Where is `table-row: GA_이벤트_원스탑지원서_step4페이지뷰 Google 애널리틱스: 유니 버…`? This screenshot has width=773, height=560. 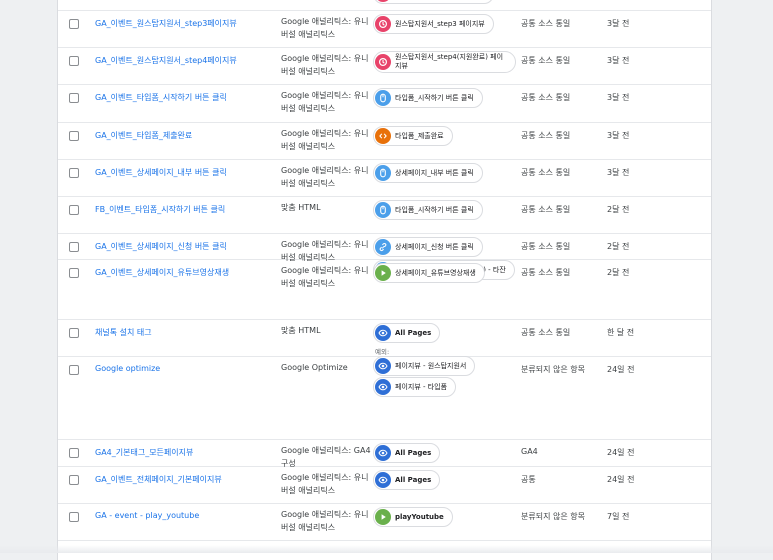 table-row: GA_이벤트_원스탑지원서_step4페이지뷰 Google 애널리틱스: 유니 버… is located at coordinates (384, 66).